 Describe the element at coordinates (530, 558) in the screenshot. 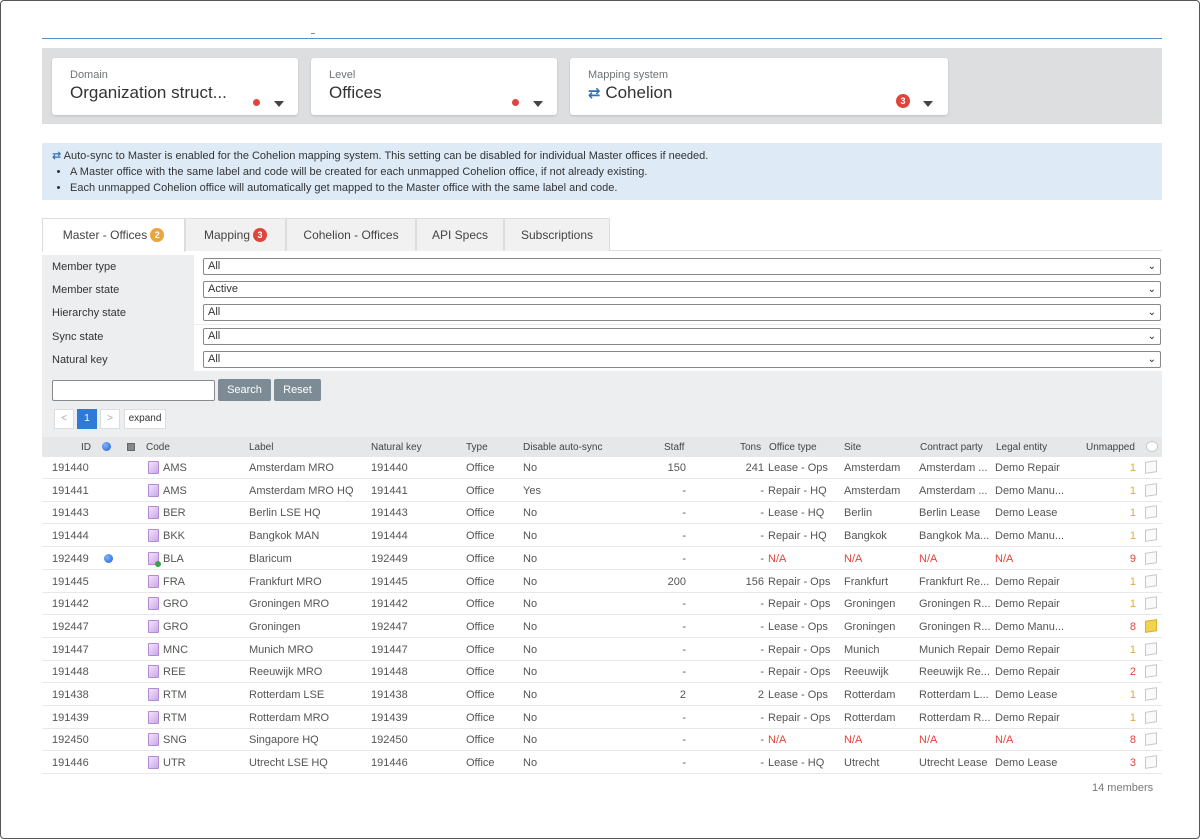

I see `cell-disable-auto-sync: No` at that location.